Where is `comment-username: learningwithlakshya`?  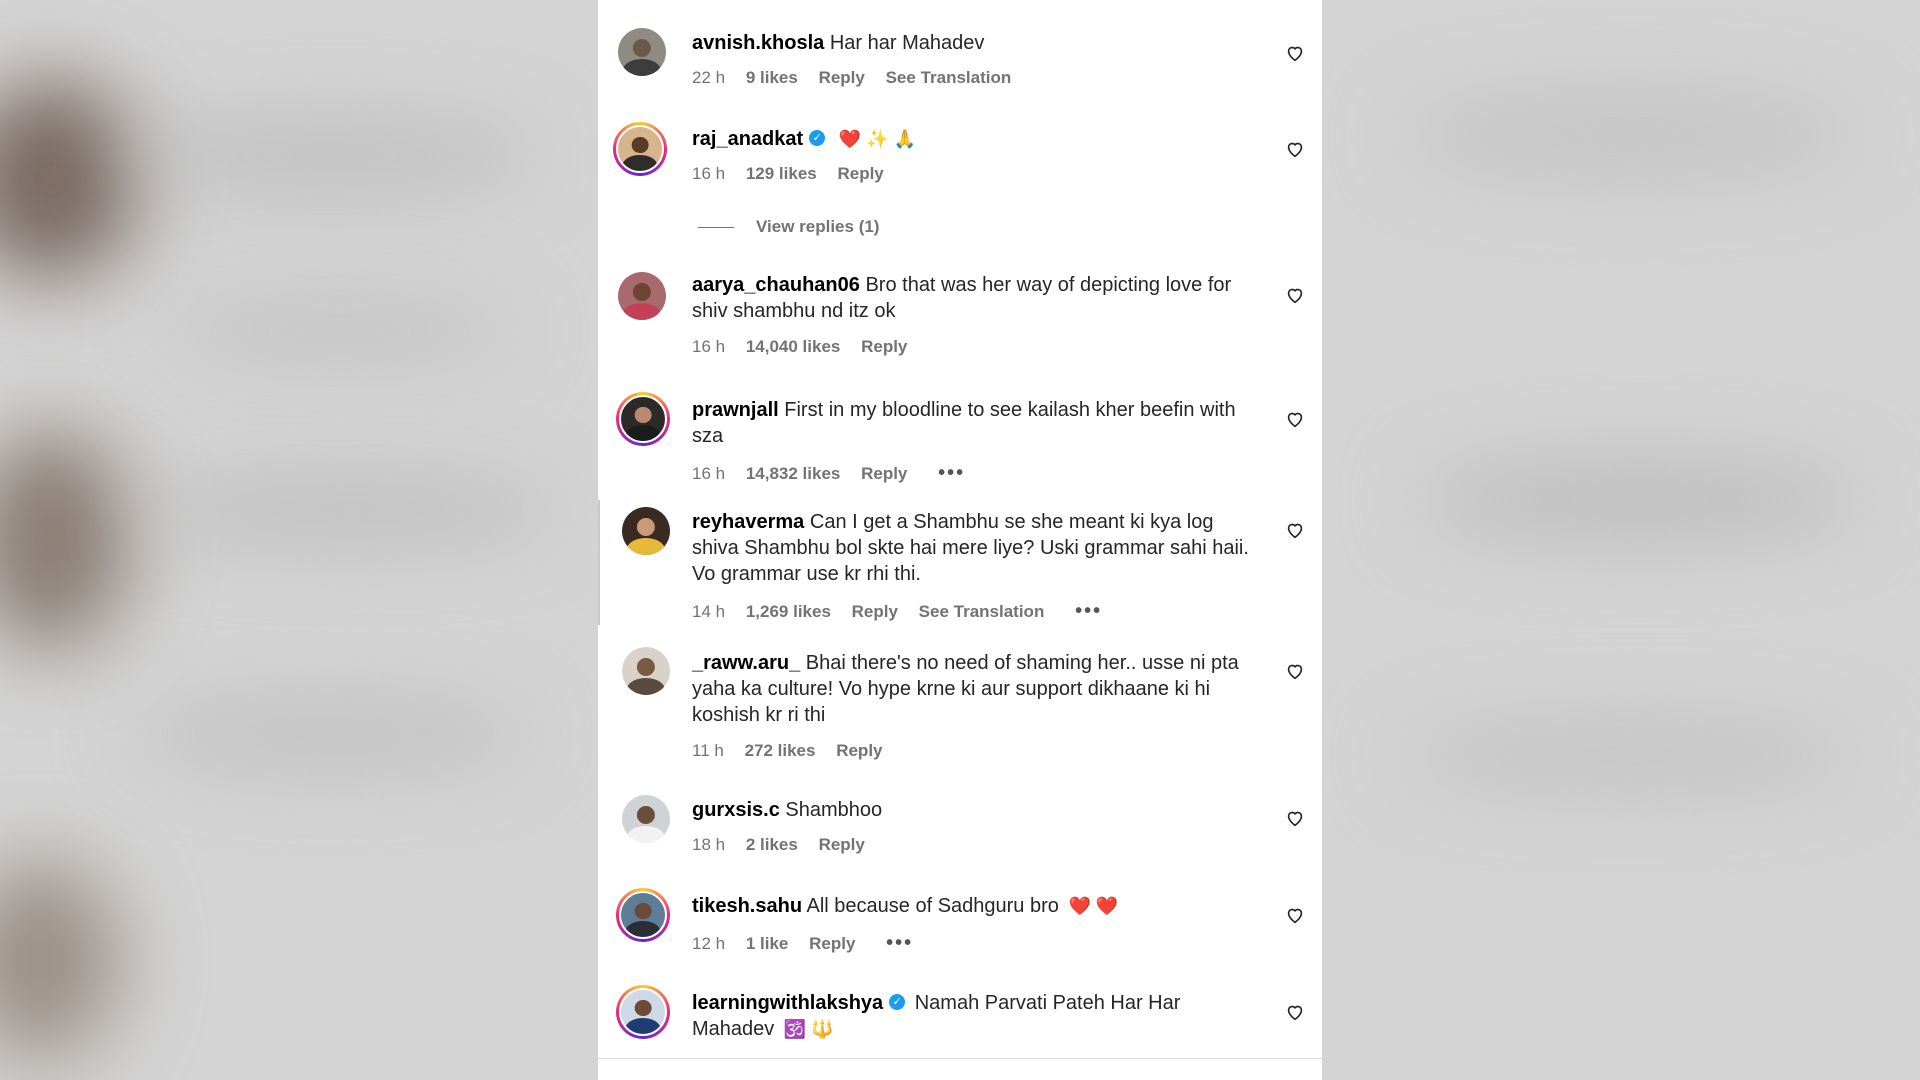
comment-username: learningwithlakshya is located at coordinates (787, 1003).